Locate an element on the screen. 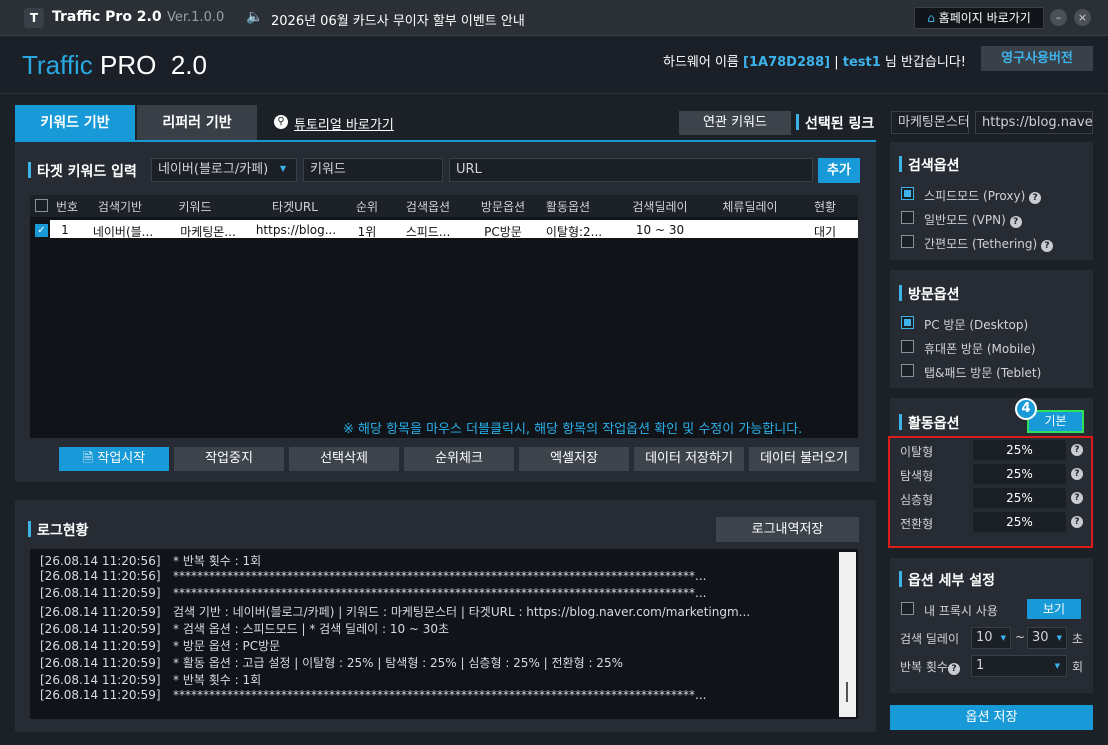 The width and height of the screenshot is (1108, 745). rank-check-button: 순위체크 is located at coordinates (459, 459).